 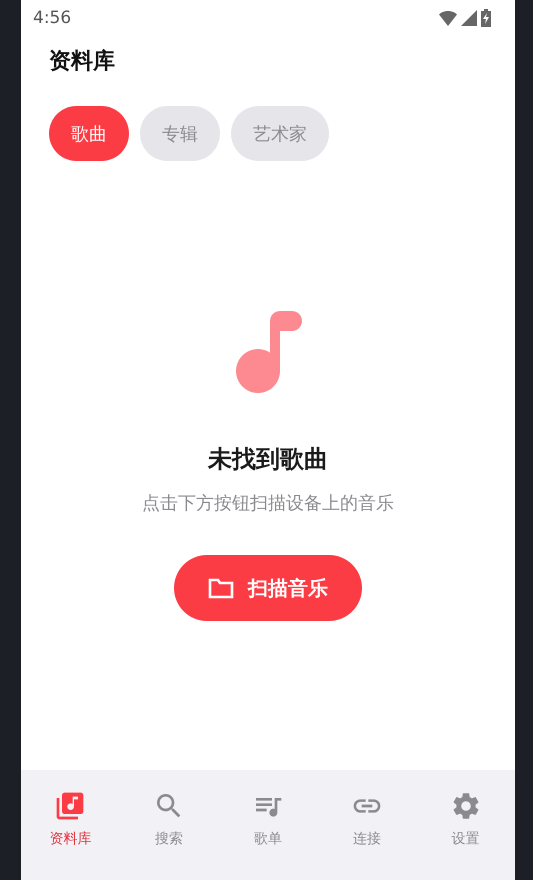 I want to click on filter-tab: 艺术家, so click(x=280, y=133).